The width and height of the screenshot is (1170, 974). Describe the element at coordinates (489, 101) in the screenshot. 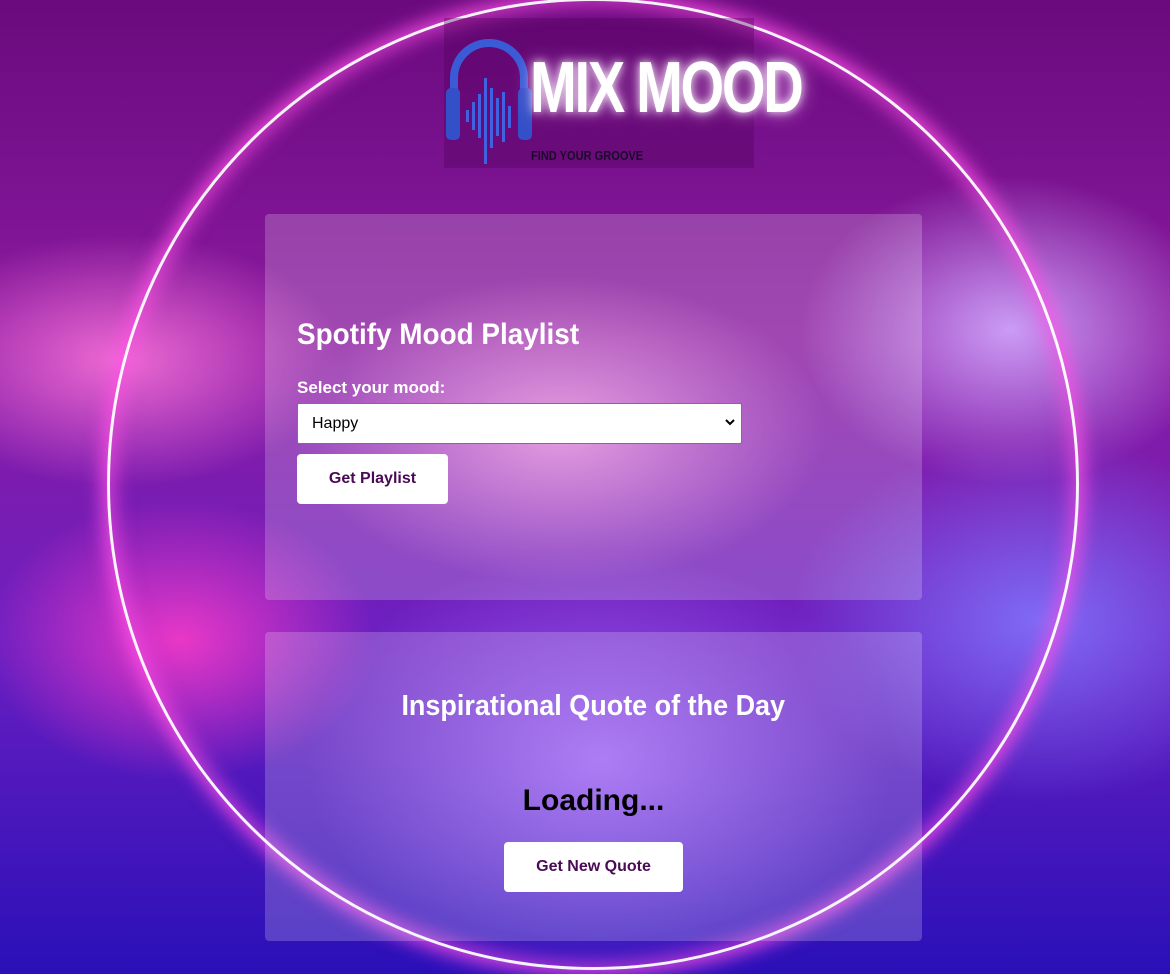

I see `headphones-icon` at that location.